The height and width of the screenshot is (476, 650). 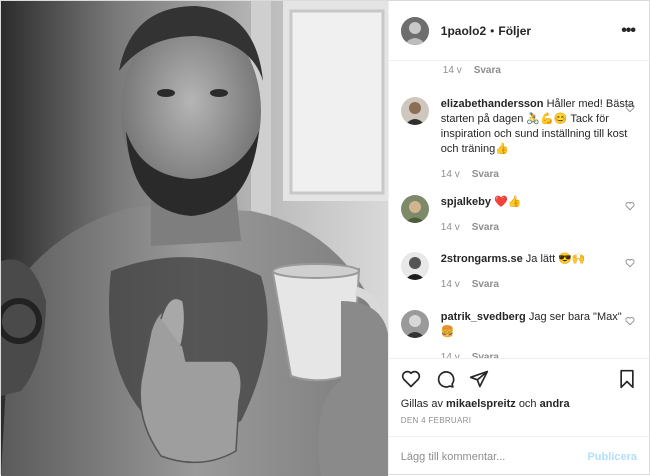 I want to click on comment-item: spjalkeby ❤️👍 14 v Svara, so click(x=518, y=215).